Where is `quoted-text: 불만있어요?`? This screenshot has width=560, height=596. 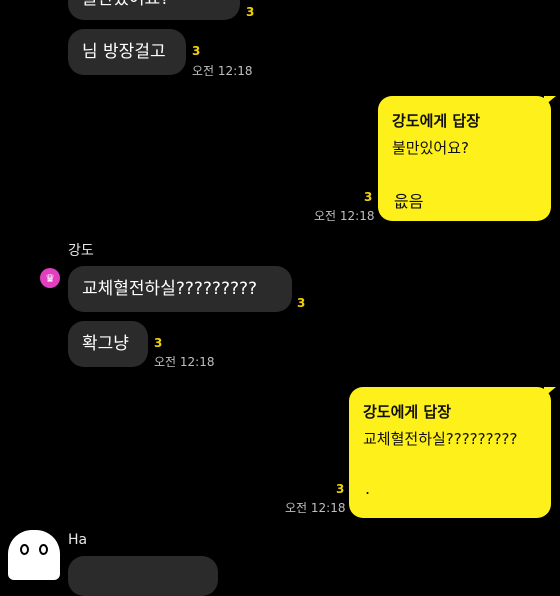
quoted-text: 불만있어요? is located at coordinates (430, 148).